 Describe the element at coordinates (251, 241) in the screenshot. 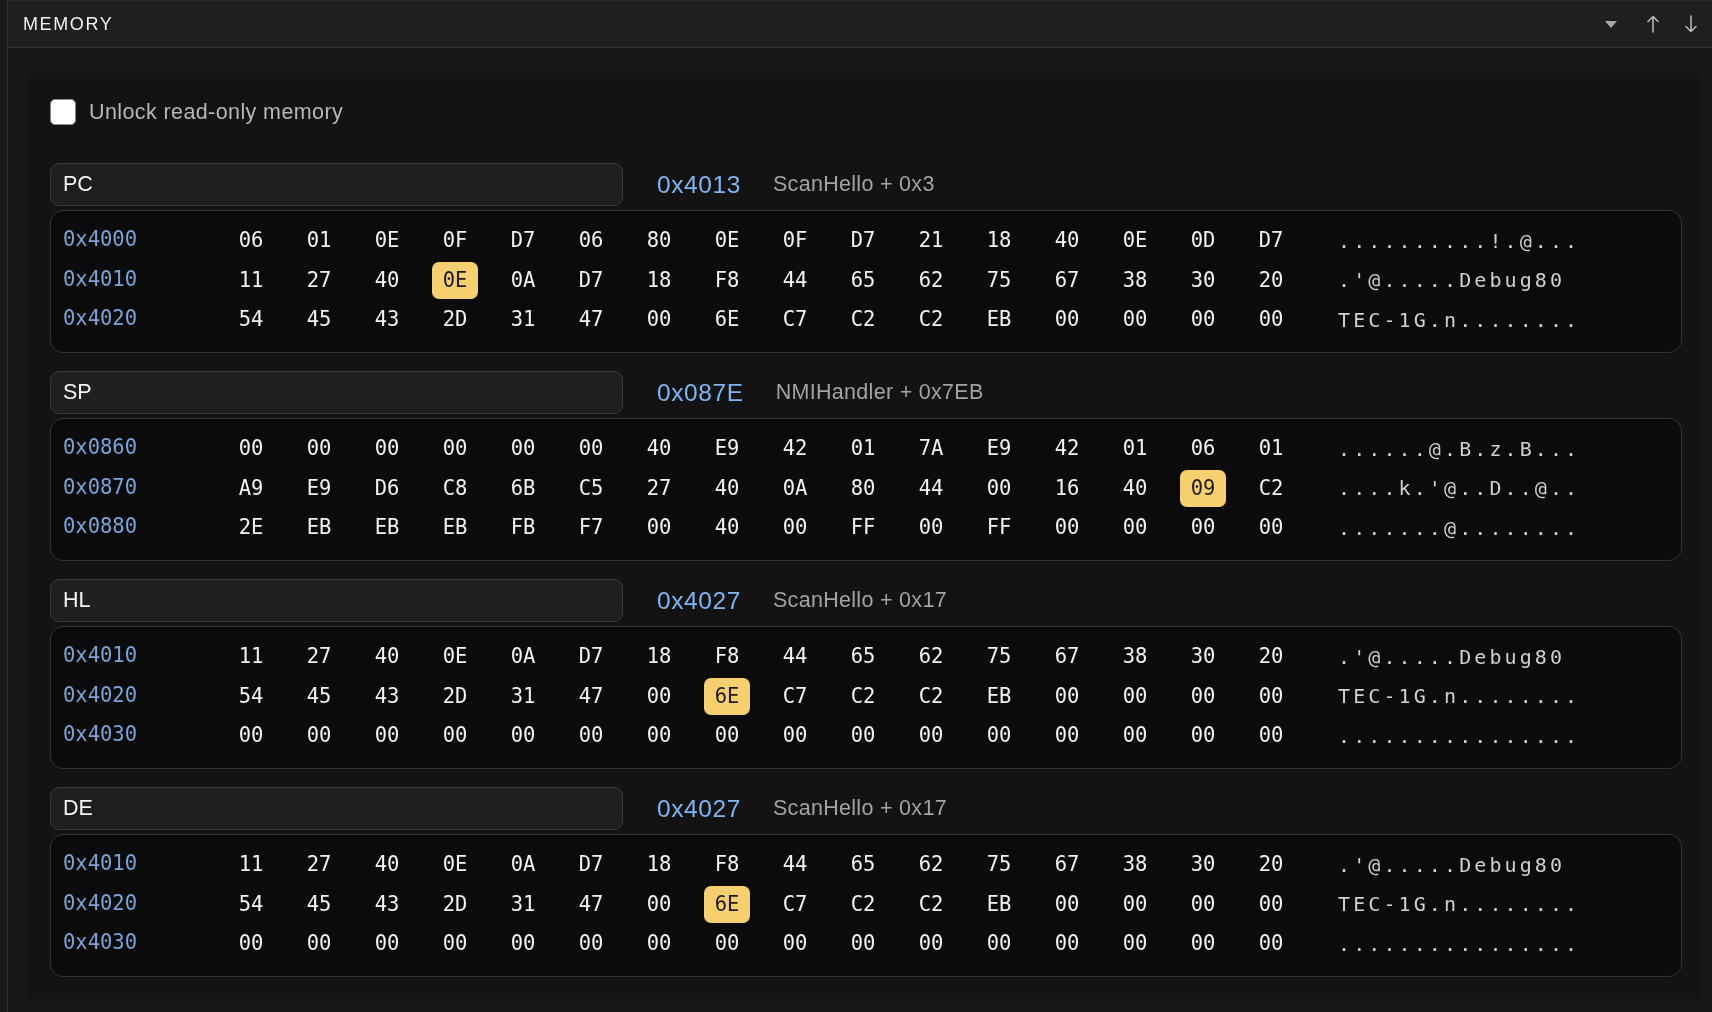

I see `hex-byte: 06` at that location.